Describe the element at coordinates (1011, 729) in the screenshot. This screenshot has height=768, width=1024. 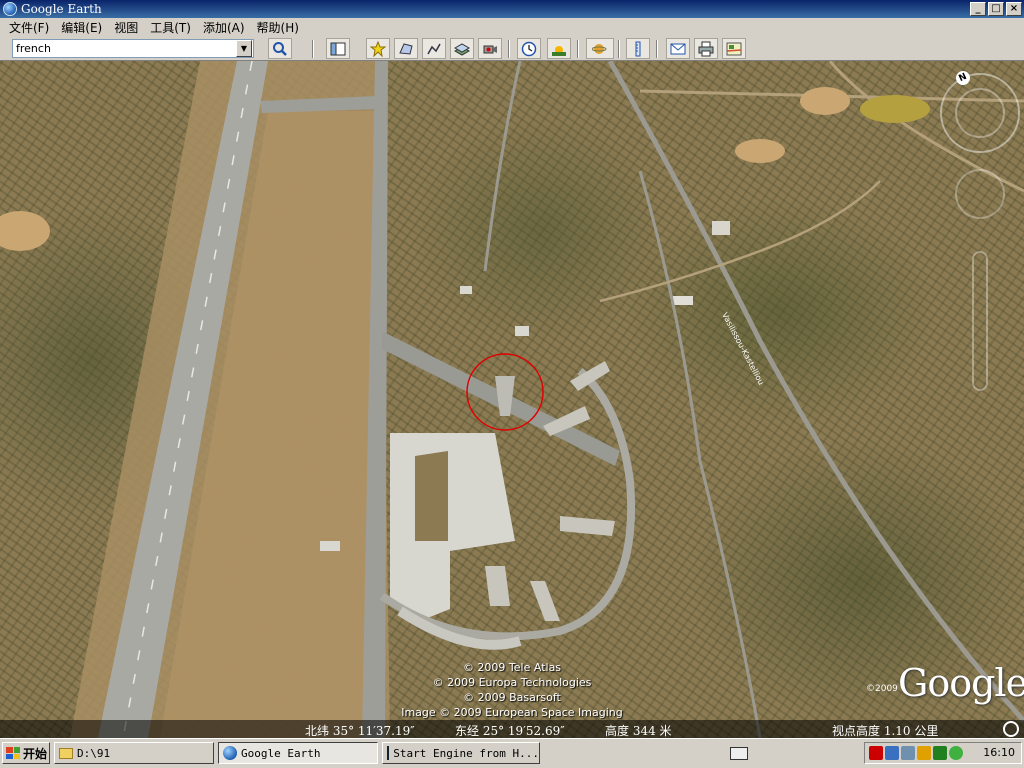
I see `streaming-icon` at that location.